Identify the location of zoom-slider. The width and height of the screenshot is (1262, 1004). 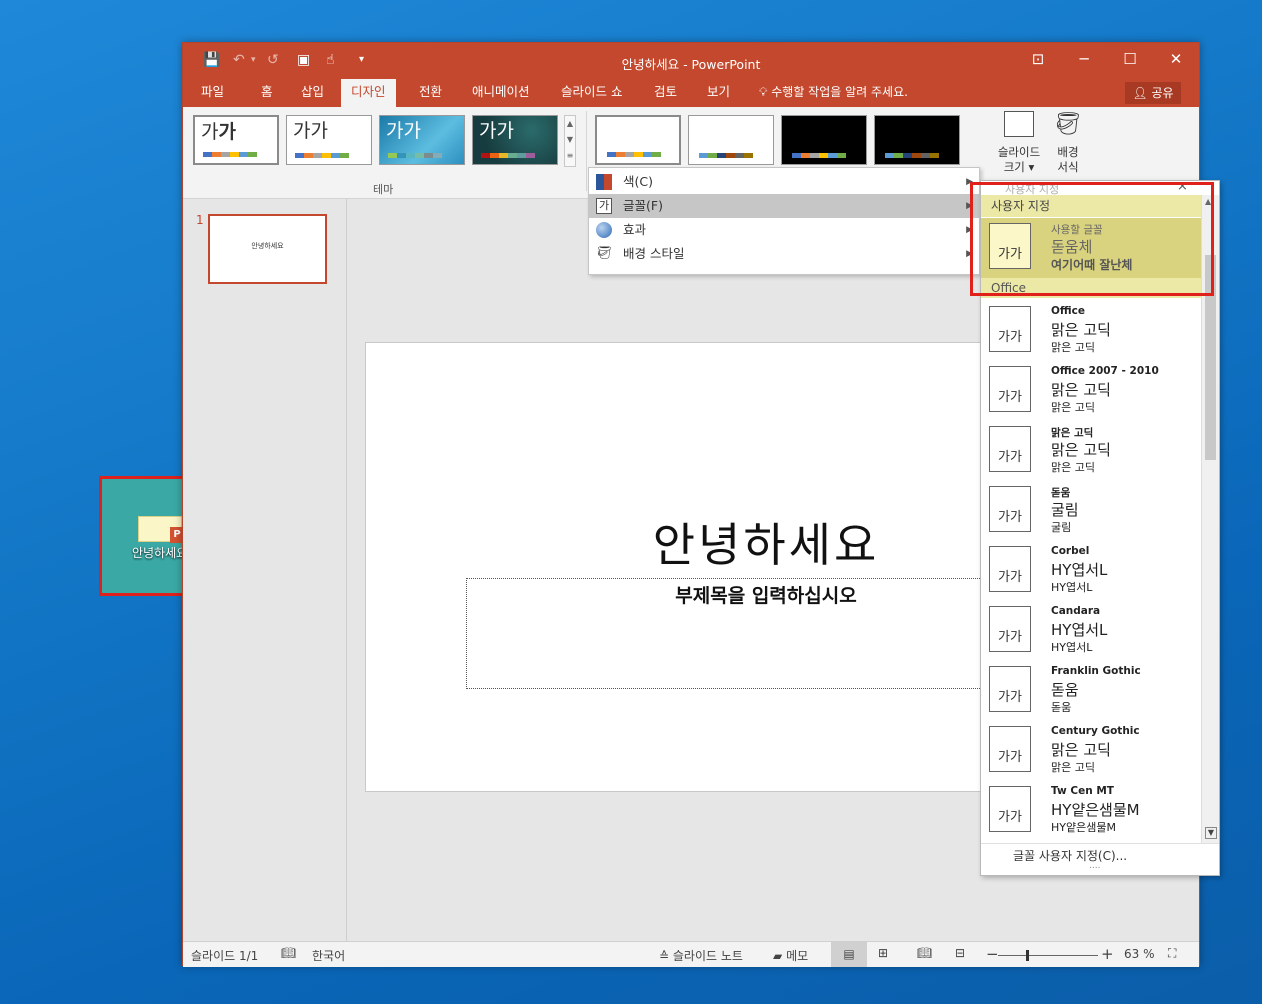
(1048, 955).